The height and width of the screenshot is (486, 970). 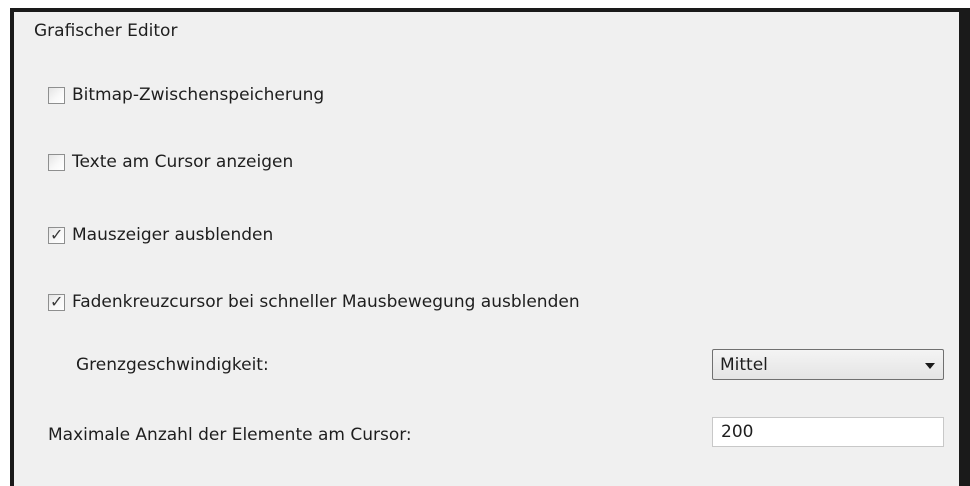 I want to click on bitmap-caching-option: Bitmap-Zwischenspeicherung, so click(x=186, y=95).